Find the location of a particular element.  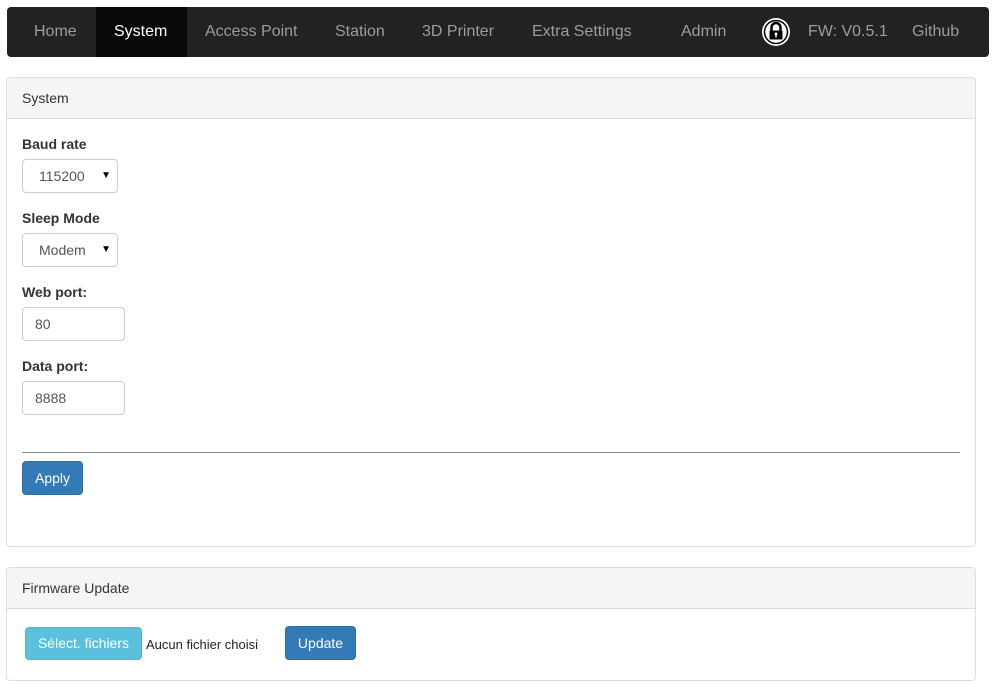

nav-extra-settings: Extra Settings is located at coordinates (582, 32).